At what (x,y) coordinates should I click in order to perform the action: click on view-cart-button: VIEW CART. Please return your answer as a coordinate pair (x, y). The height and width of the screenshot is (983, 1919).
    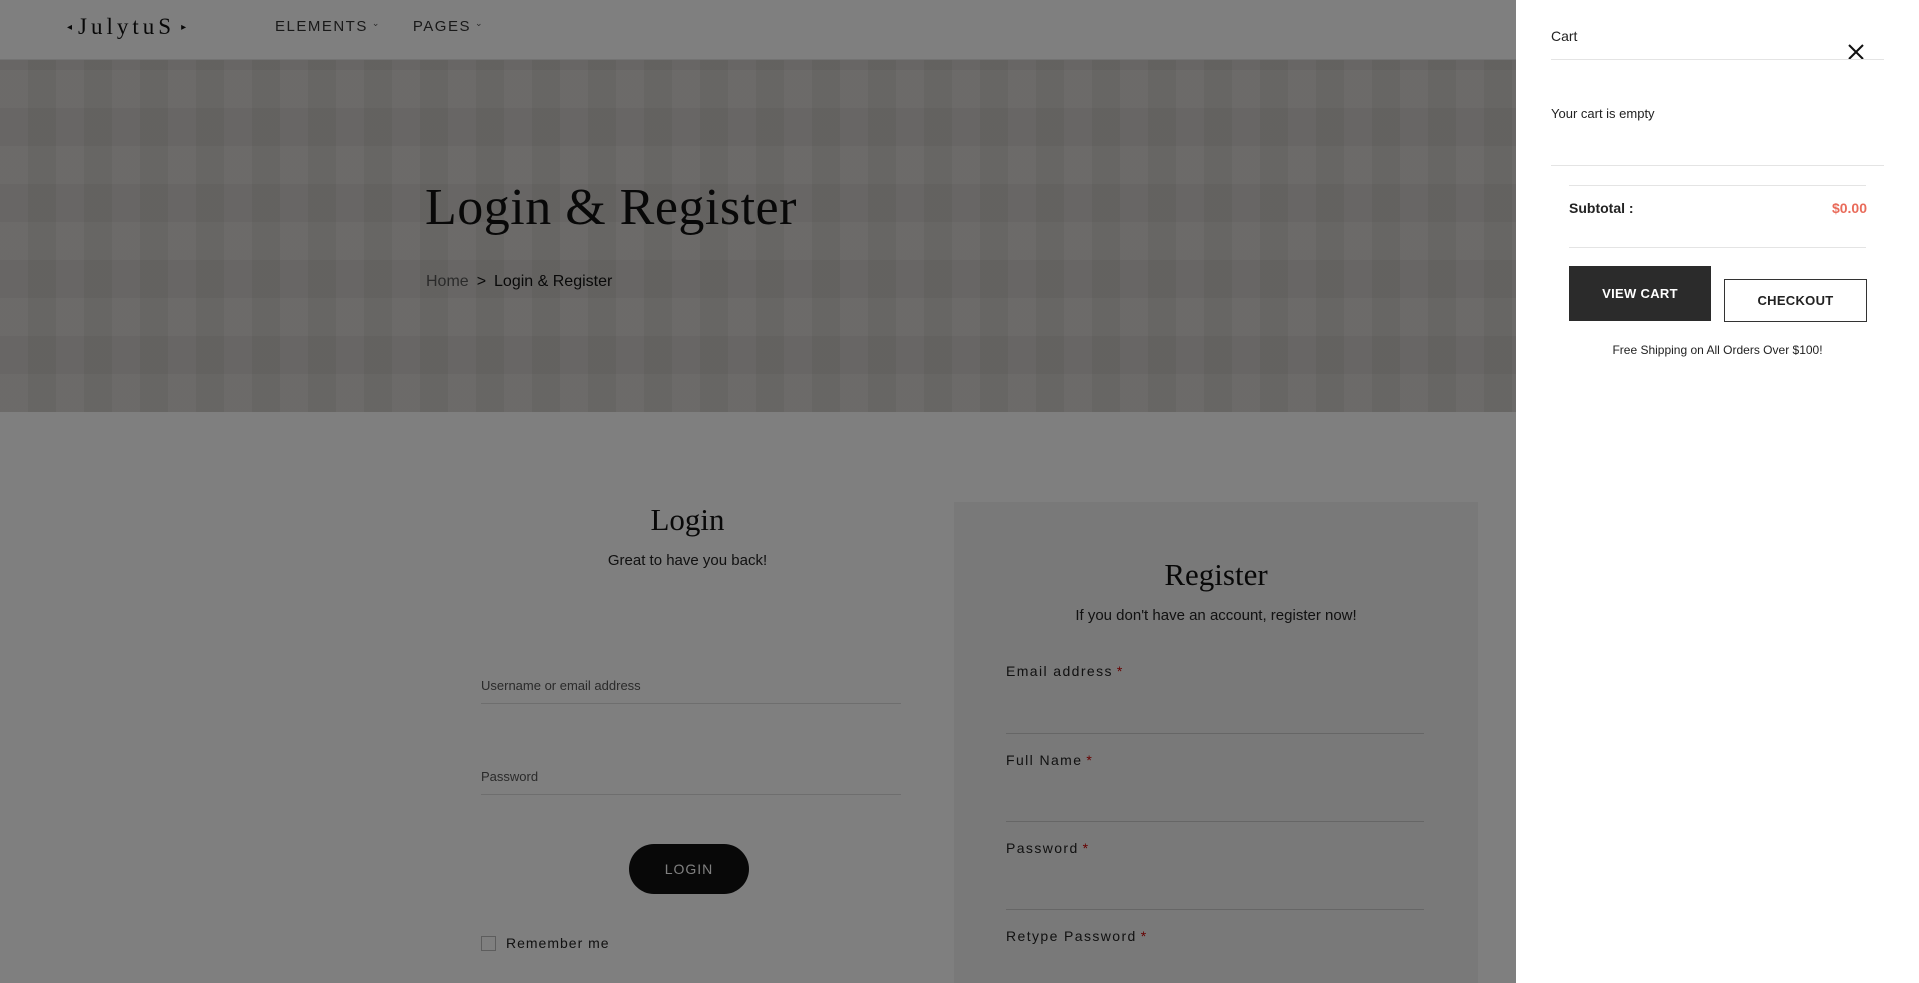
    Looking at the image, I should click on (1640, 293).